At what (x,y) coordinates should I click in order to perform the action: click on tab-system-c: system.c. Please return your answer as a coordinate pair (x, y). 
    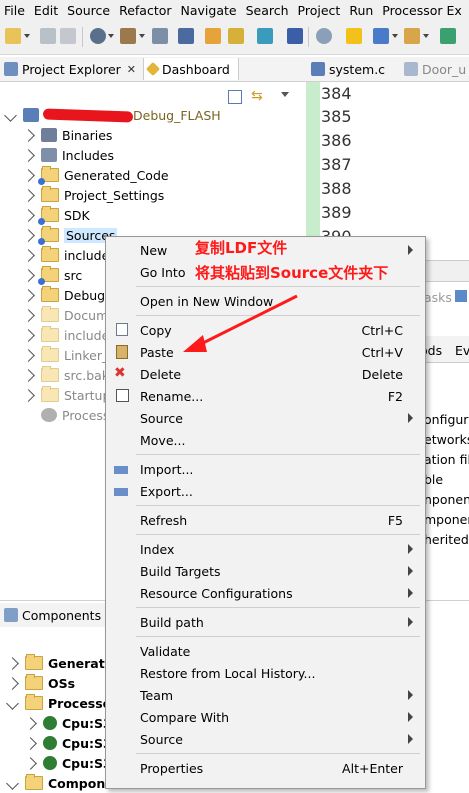
    Looking at the image, I should click on (348, 69).